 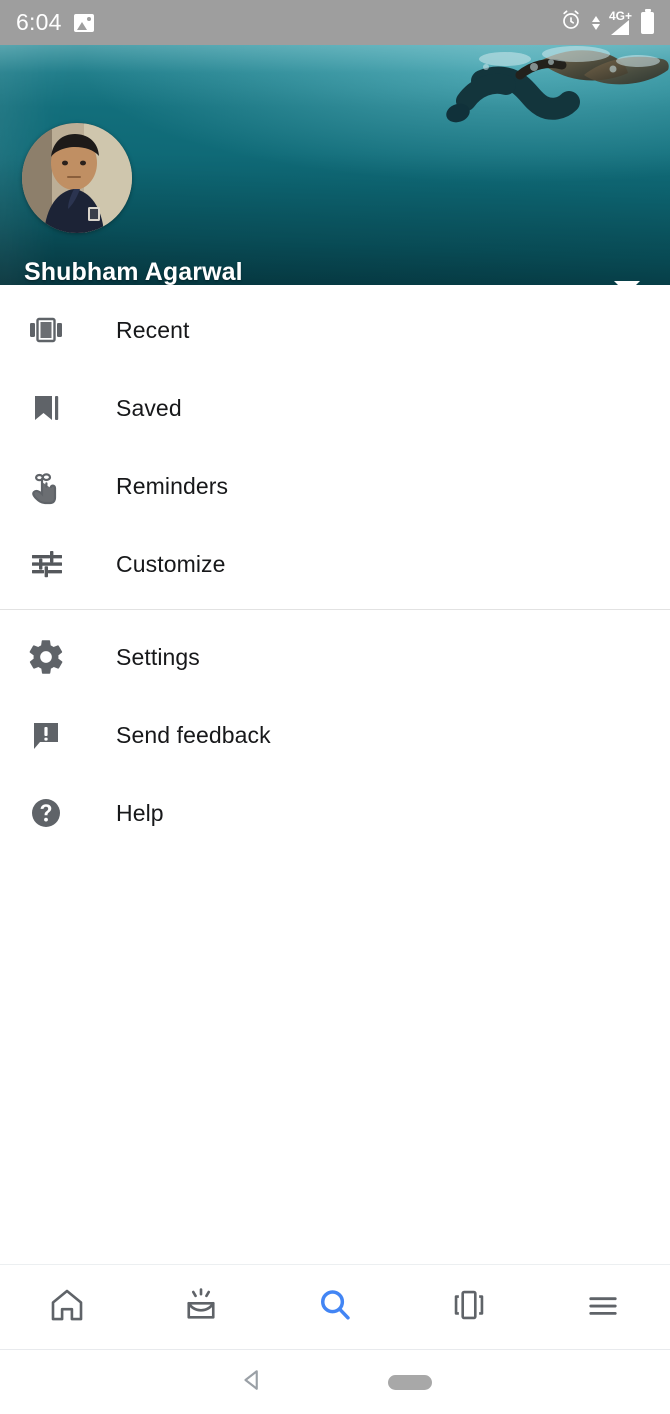 What do you see at coordinates (571, 22) in the screenshot?
I see `alarm-icon` at bounding box center [571, 22].